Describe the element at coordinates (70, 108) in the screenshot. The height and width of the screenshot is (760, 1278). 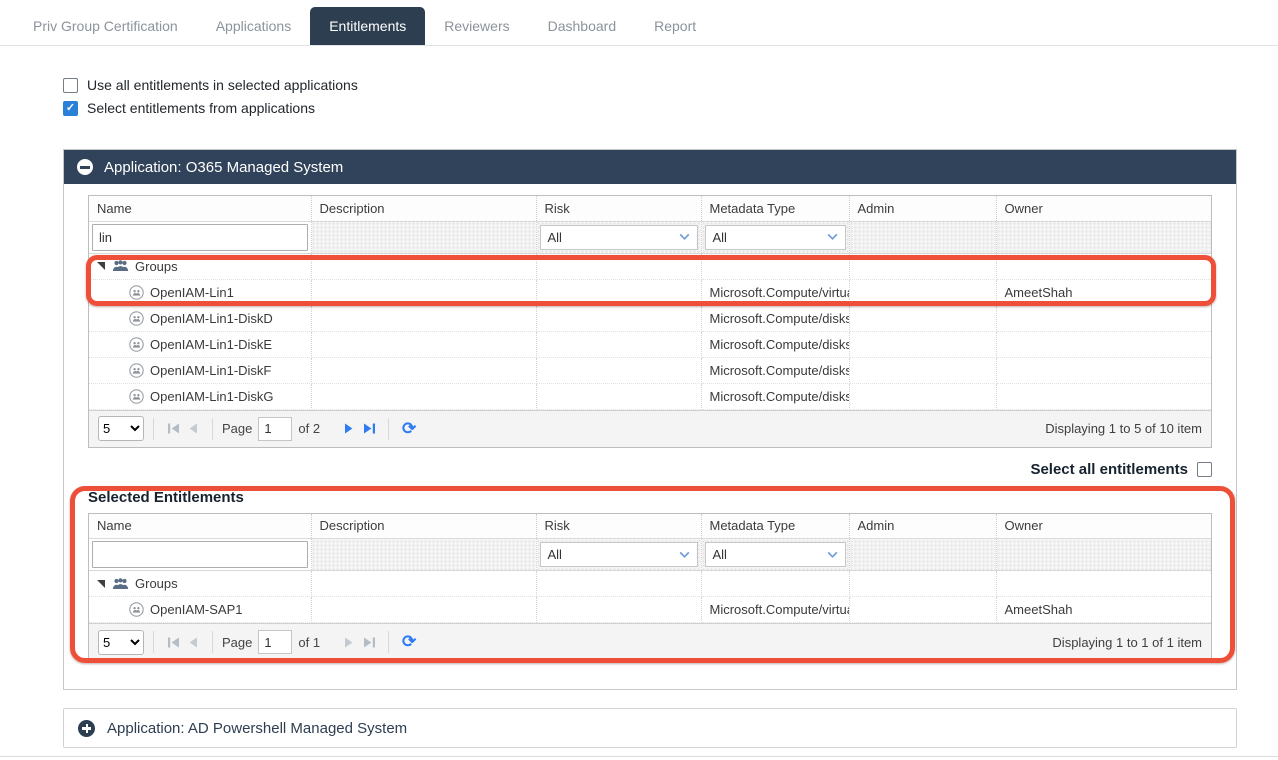
I see `select-entitlements-checkbox: ✓` at that location.